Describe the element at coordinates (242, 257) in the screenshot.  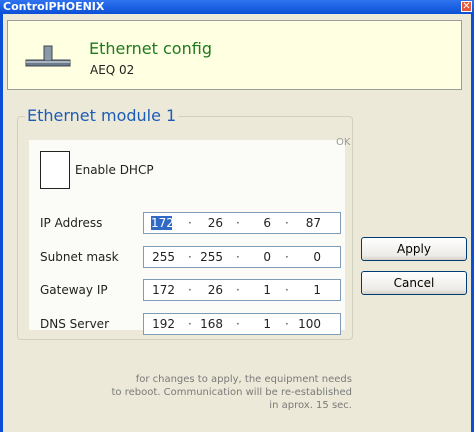
I see `subnet-mask-field: 255 · 255 · 0 · 0` at that location.